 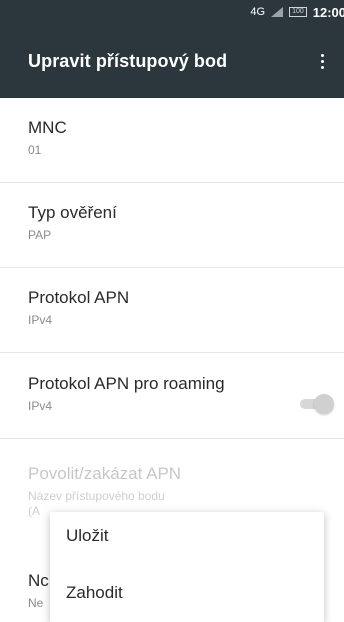 What do you see at coordinates (47, 127) in the screenshot?
I see `setting-title: MNC` at bounding box center [47, 127].